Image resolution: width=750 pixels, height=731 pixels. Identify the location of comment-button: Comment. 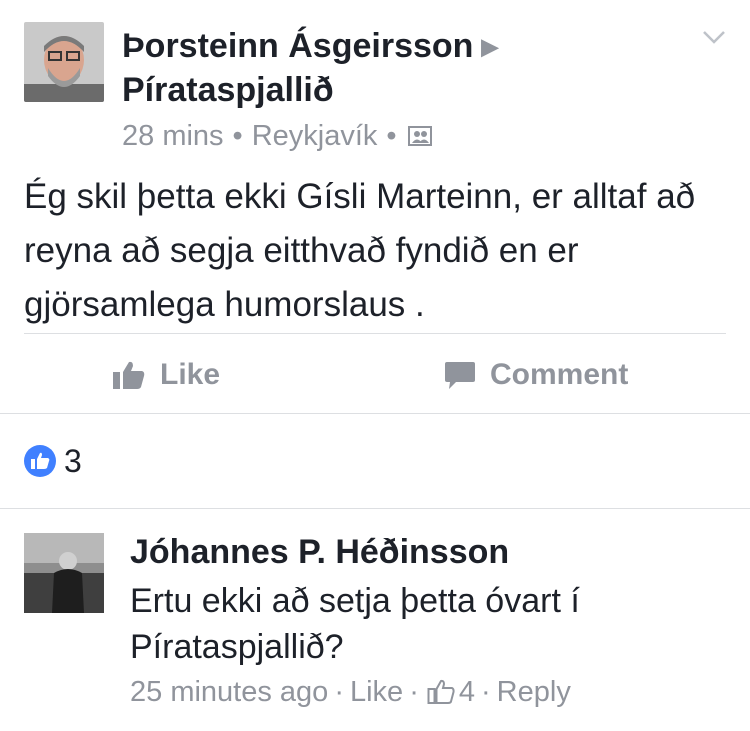
(536, 375).